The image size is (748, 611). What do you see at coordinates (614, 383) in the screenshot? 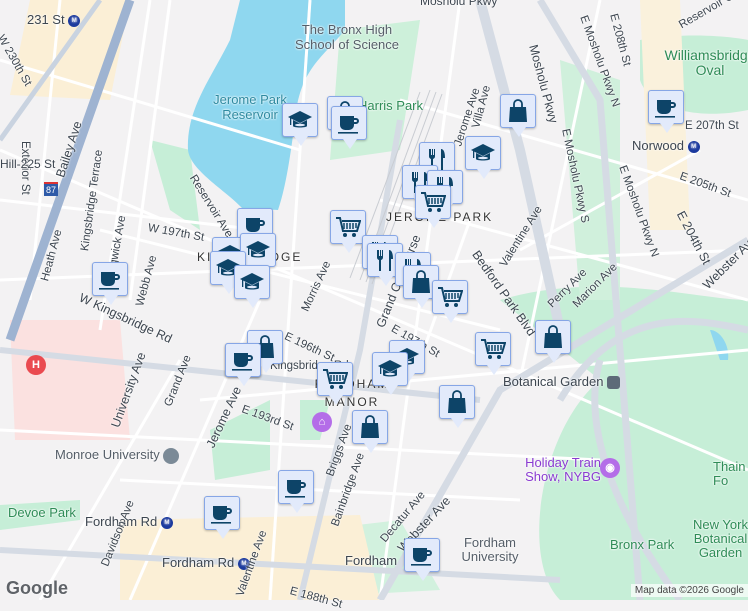
I see `train-icon` at bounding box center [614, 383].